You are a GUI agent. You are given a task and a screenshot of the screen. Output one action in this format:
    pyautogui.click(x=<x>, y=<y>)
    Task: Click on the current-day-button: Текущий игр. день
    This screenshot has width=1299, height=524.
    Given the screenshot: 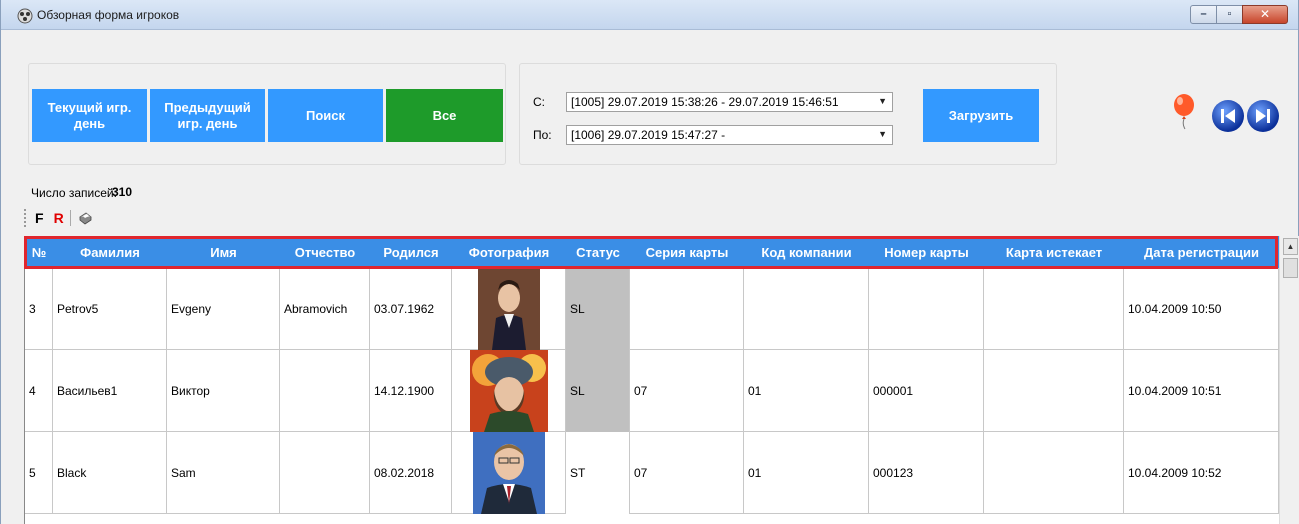 What is the action you would take?
    pyautogui.click(x=89, y=115)
    